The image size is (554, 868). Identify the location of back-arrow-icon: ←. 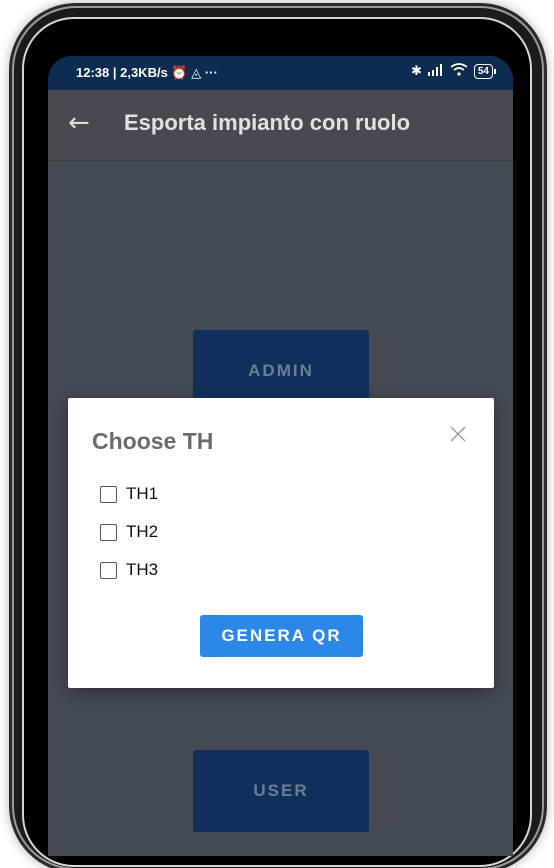
(79, 123).